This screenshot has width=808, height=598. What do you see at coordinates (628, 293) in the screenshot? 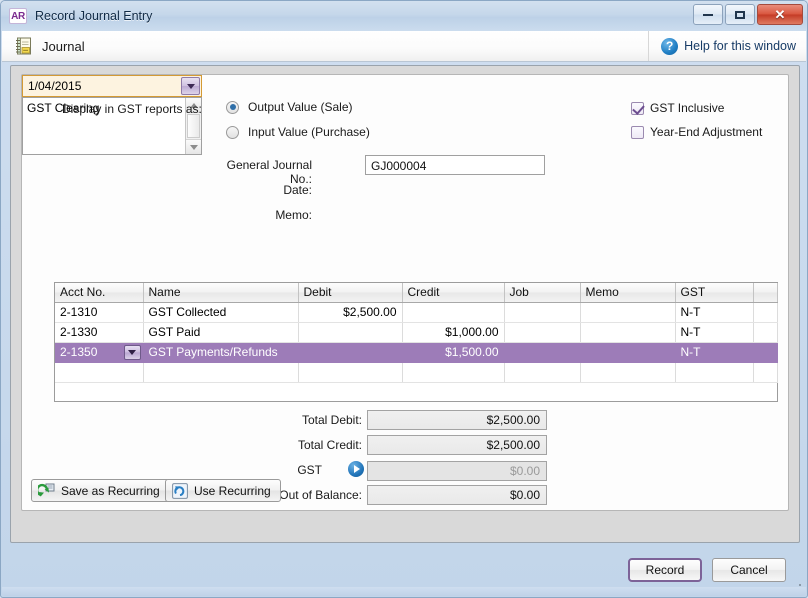
I see `column-header-memo: Memo` at bounding box center [628, 293].